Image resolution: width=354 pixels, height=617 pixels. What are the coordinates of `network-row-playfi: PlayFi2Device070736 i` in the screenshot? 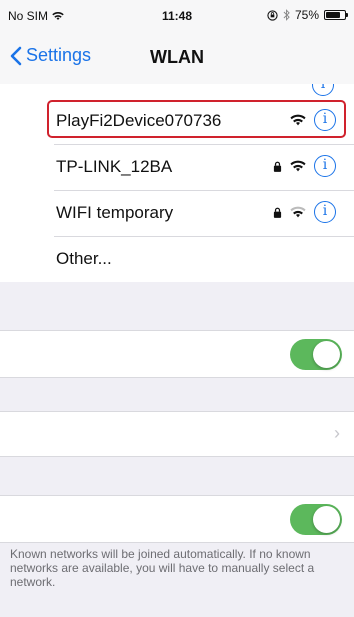 It's located at (177, 121).